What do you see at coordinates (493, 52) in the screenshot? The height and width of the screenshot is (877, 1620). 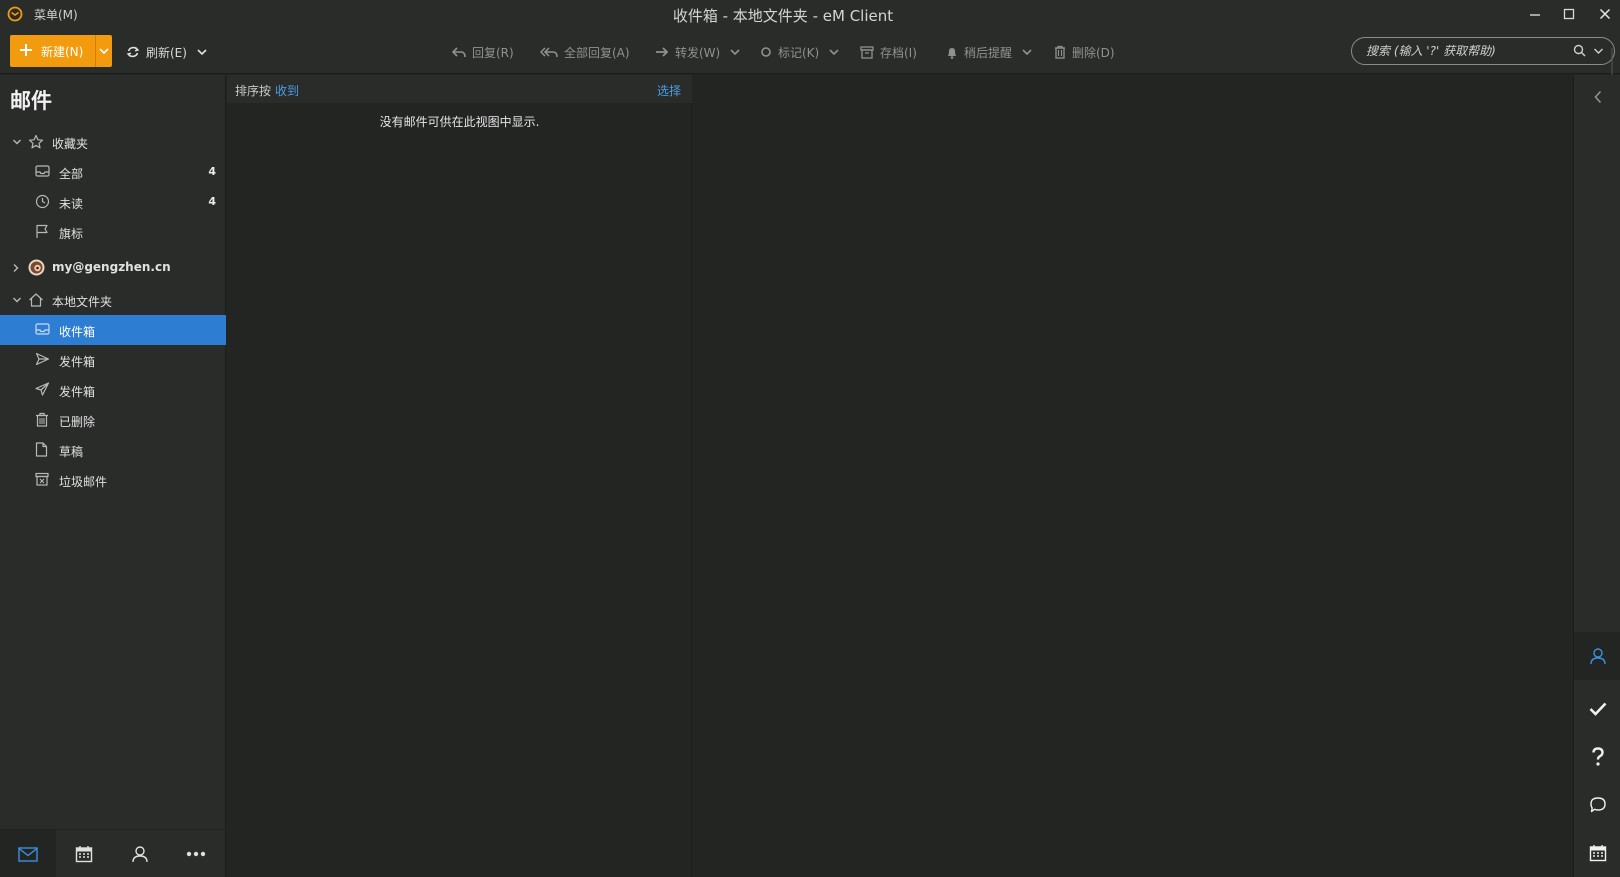 I see `reply-label: 回复(R)` at bounding box center [493, 52].